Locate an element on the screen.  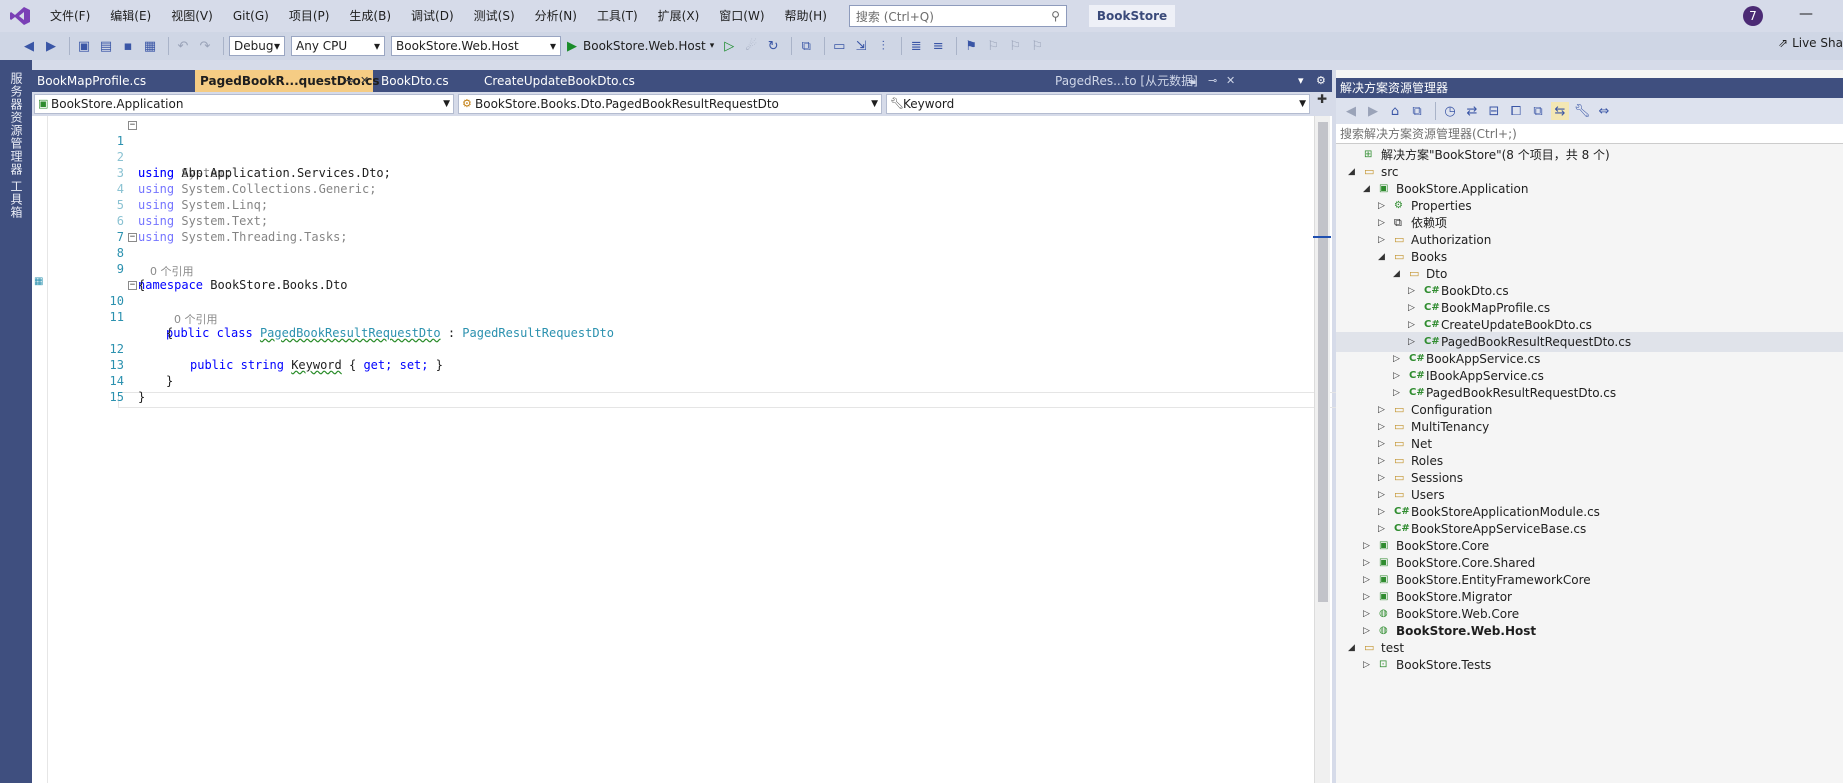
menu-view: 视图(V) is located at coordinates (192, 16).